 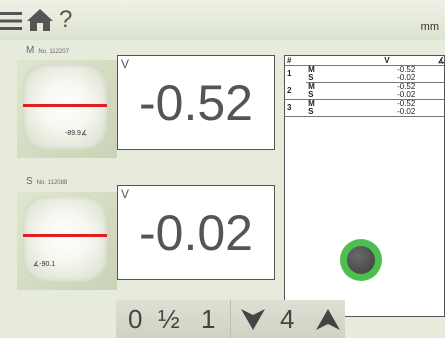 What do you see at coordinates (429, 27) in the screenshot?
I see `unit-label: mm` at bounding box center [429, 27].